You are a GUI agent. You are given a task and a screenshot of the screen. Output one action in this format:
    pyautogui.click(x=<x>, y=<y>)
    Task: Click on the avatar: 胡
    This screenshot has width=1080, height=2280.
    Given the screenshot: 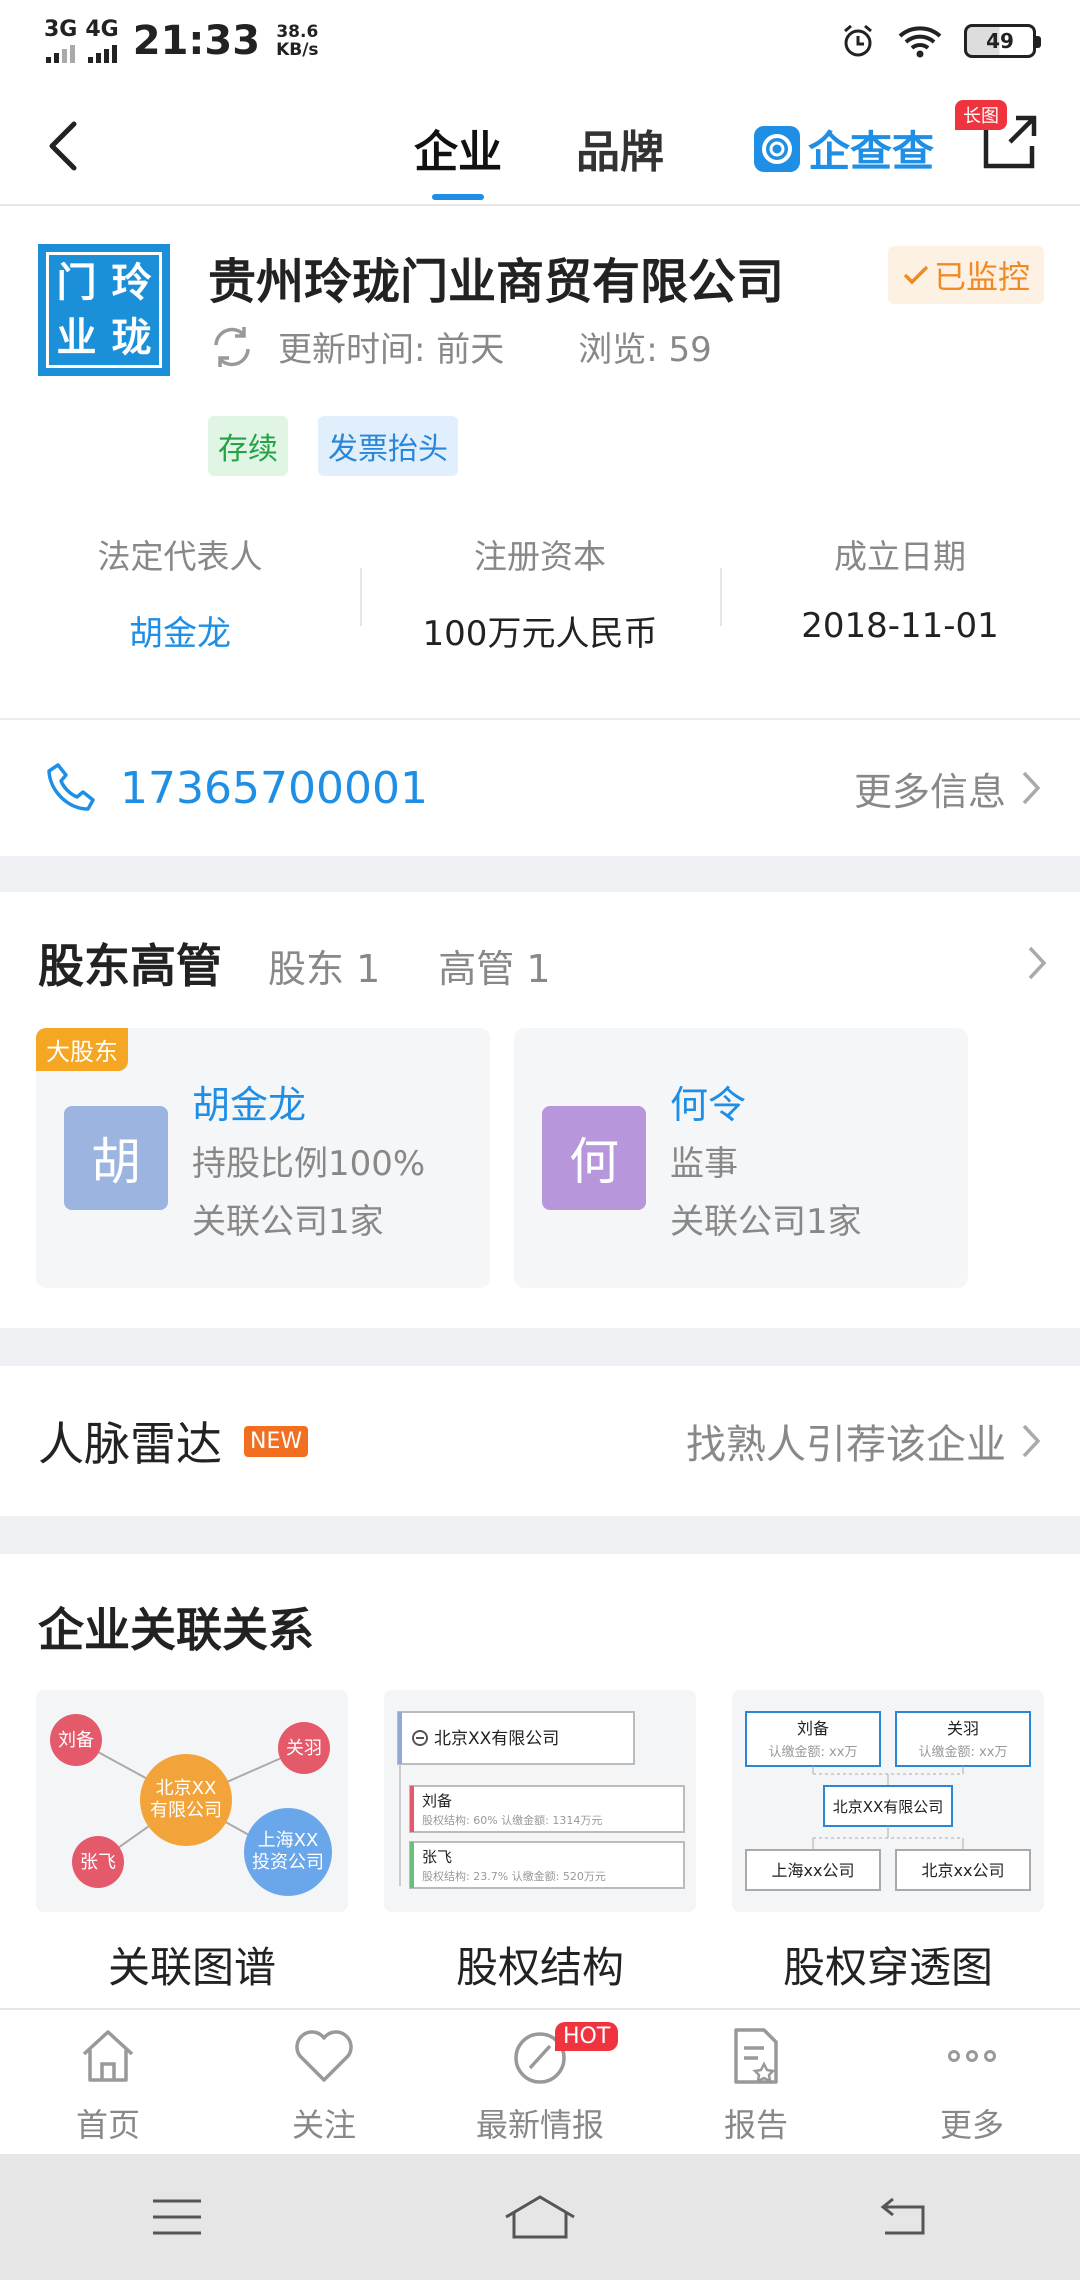 What is the action you would take?
    pyautogui.click(x=116, y=1158)
    